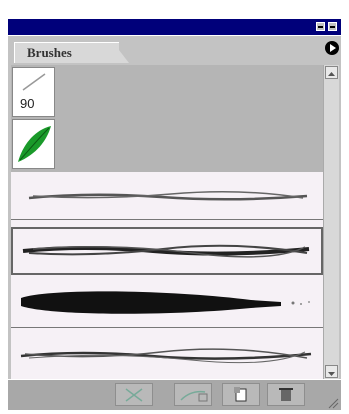 The height and width of the screenshot is (414, 349). I want to click on scroll-up-arrow-icon, so click(331, 72).